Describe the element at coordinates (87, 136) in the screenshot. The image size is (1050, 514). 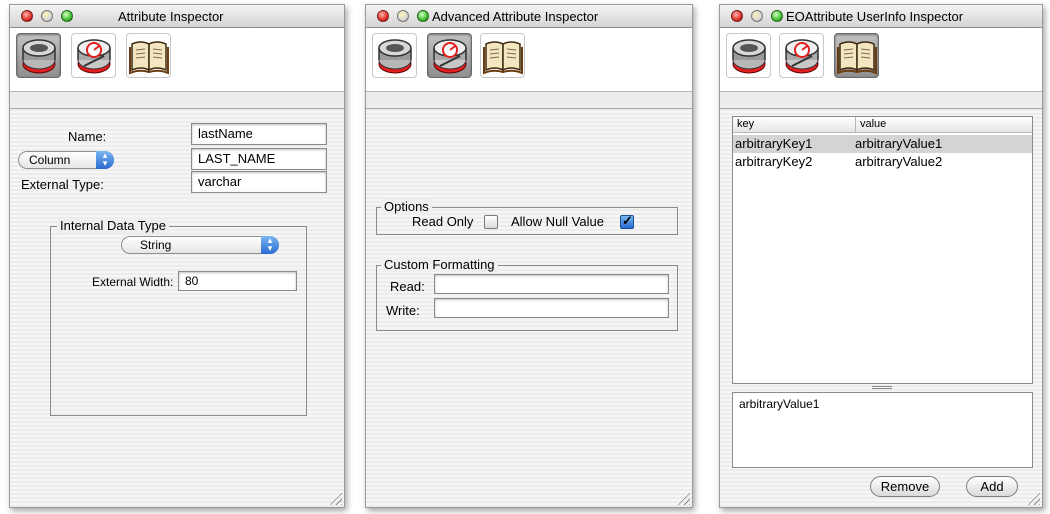
I see `name-label: Name:` at that location.